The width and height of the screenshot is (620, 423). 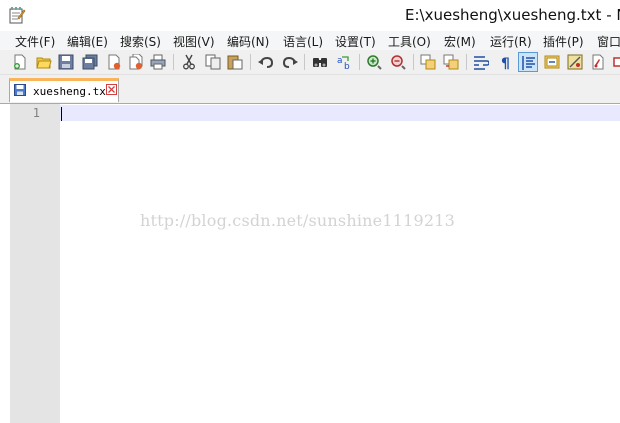 I want to click on function-list-icon, so click(x=575, y=62).